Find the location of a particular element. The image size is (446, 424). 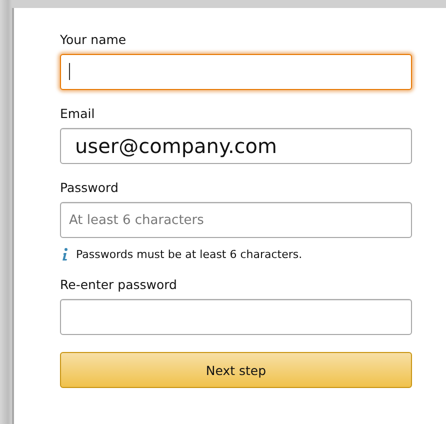

input-field: user@company.com is located at coordinates (236, 146).